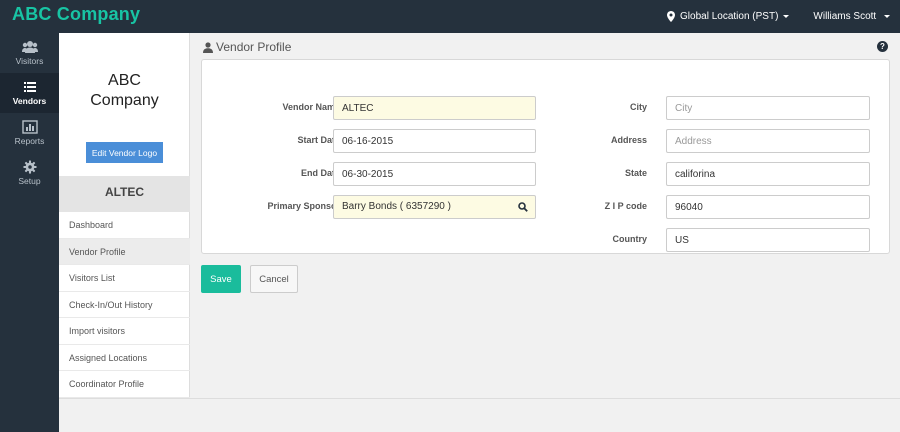  Describe the element at coordinates (523, 207) in the screenshot. I see `search-icon` at that location.